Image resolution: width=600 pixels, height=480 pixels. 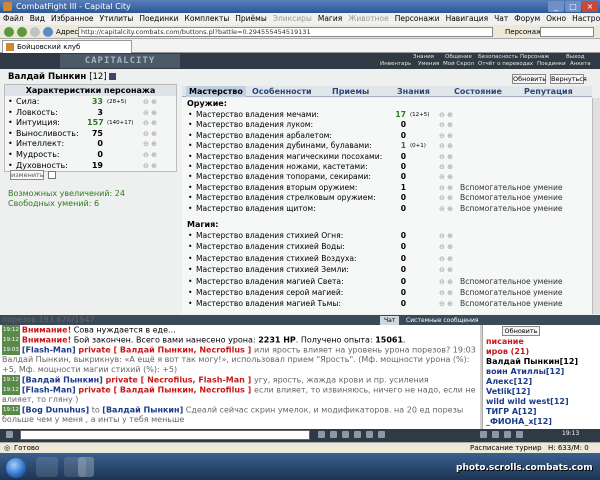 I want to click on close-button: ×, so click(x=590, y=6).